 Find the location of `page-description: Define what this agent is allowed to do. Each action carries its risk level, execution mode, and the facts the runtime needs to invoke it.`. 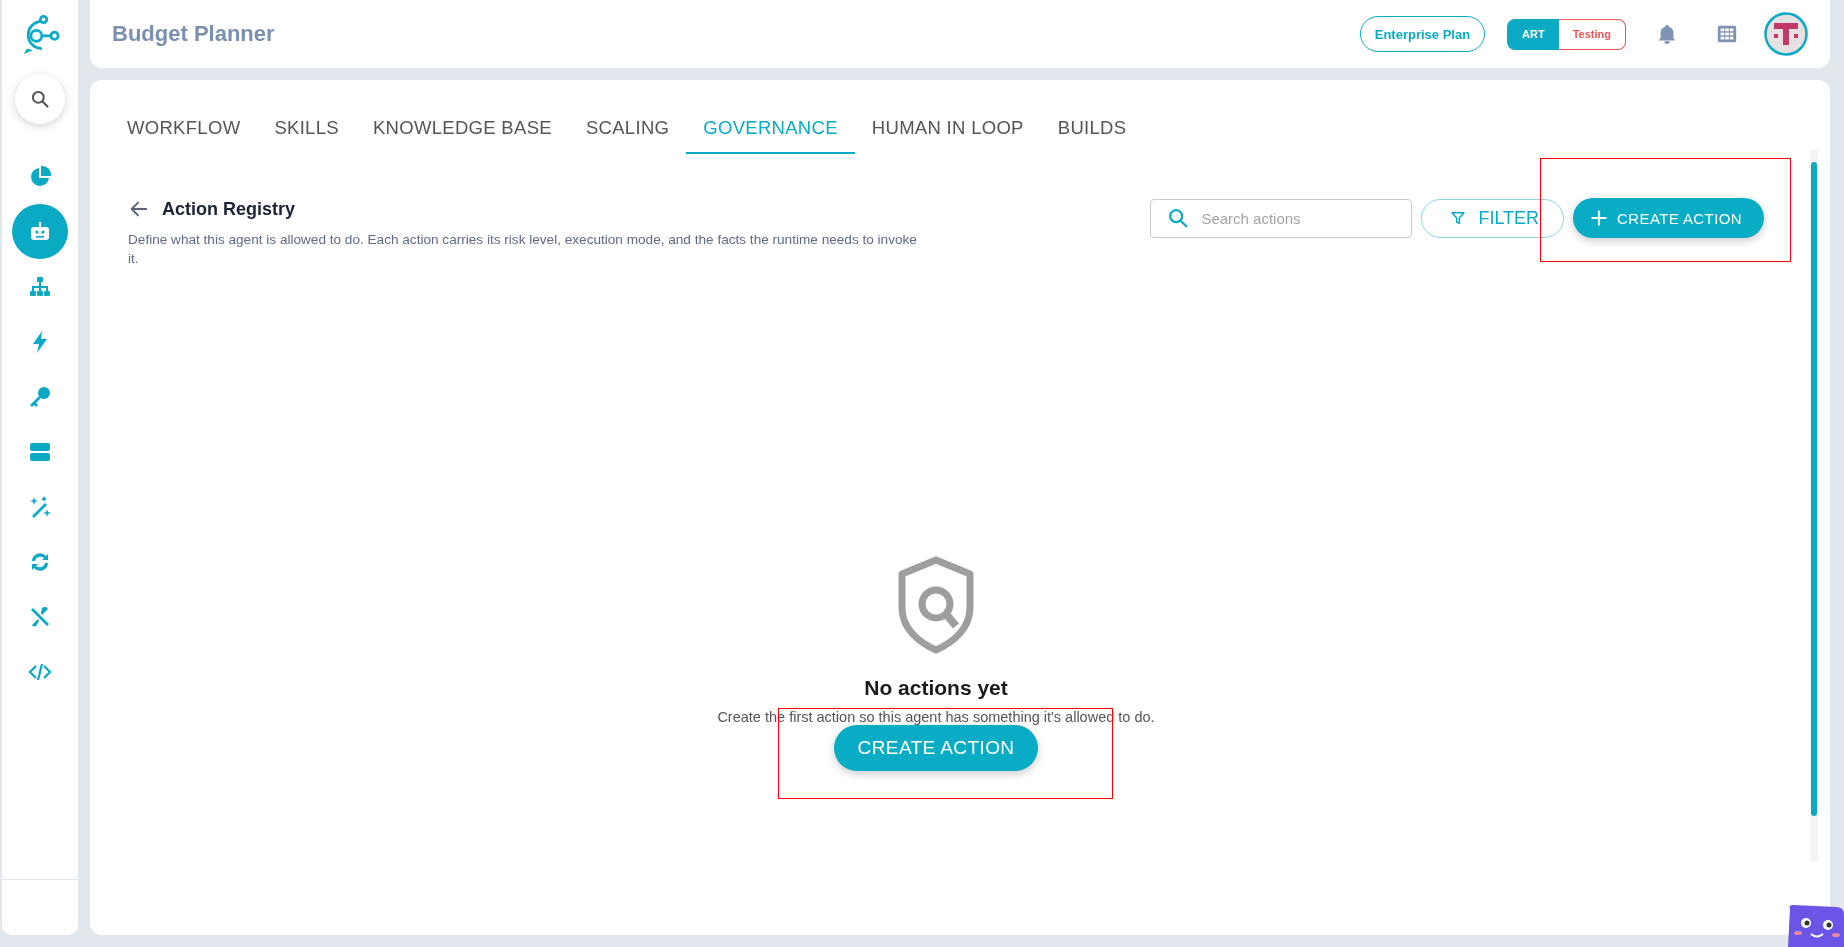

page-description: Define what this agent is allowed to do. Each action carries its risk level, execution mode, and the facts the runtime needs to invoke it. is located at coordinates (523, 249).